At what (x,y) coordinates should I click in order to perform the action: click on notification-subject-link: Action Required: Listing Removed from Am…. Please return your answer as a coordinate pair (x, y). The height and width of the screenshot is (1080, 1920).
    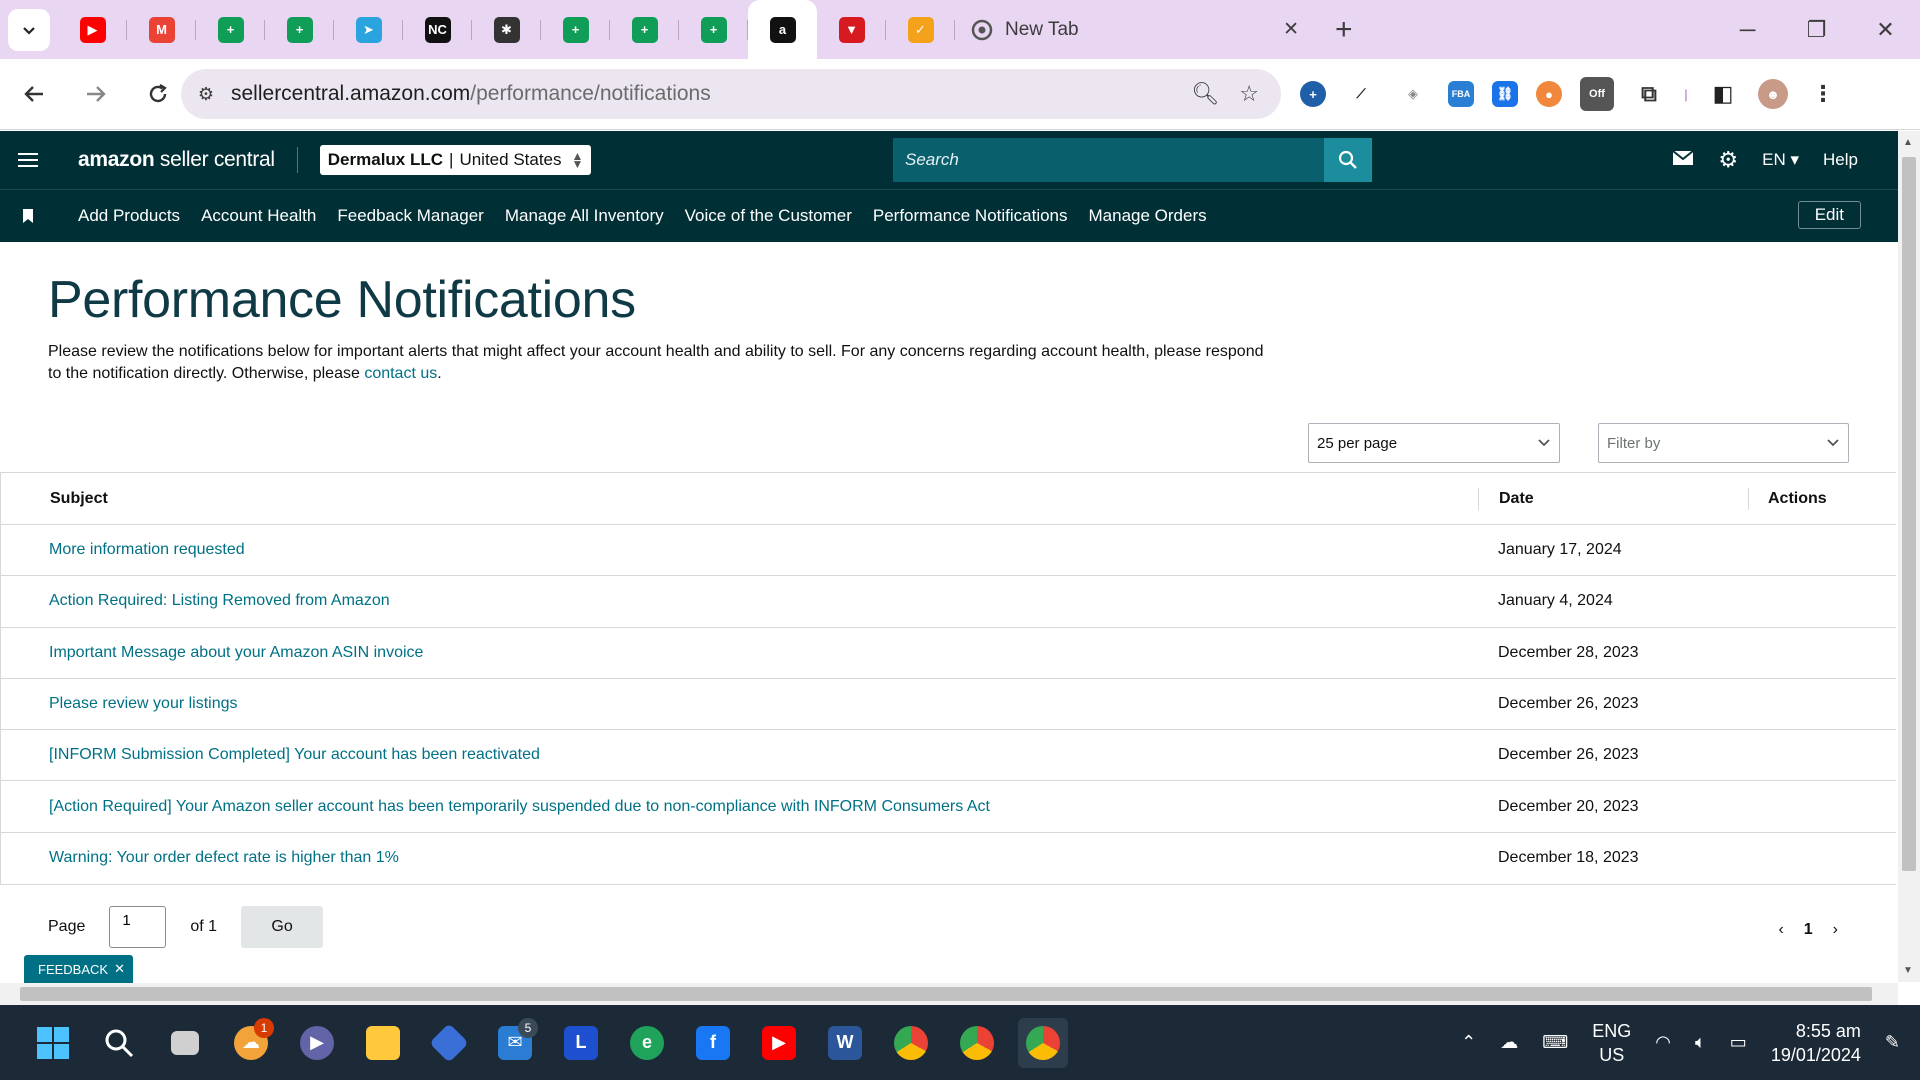
    Looking at the image, I should click on (219, 601).